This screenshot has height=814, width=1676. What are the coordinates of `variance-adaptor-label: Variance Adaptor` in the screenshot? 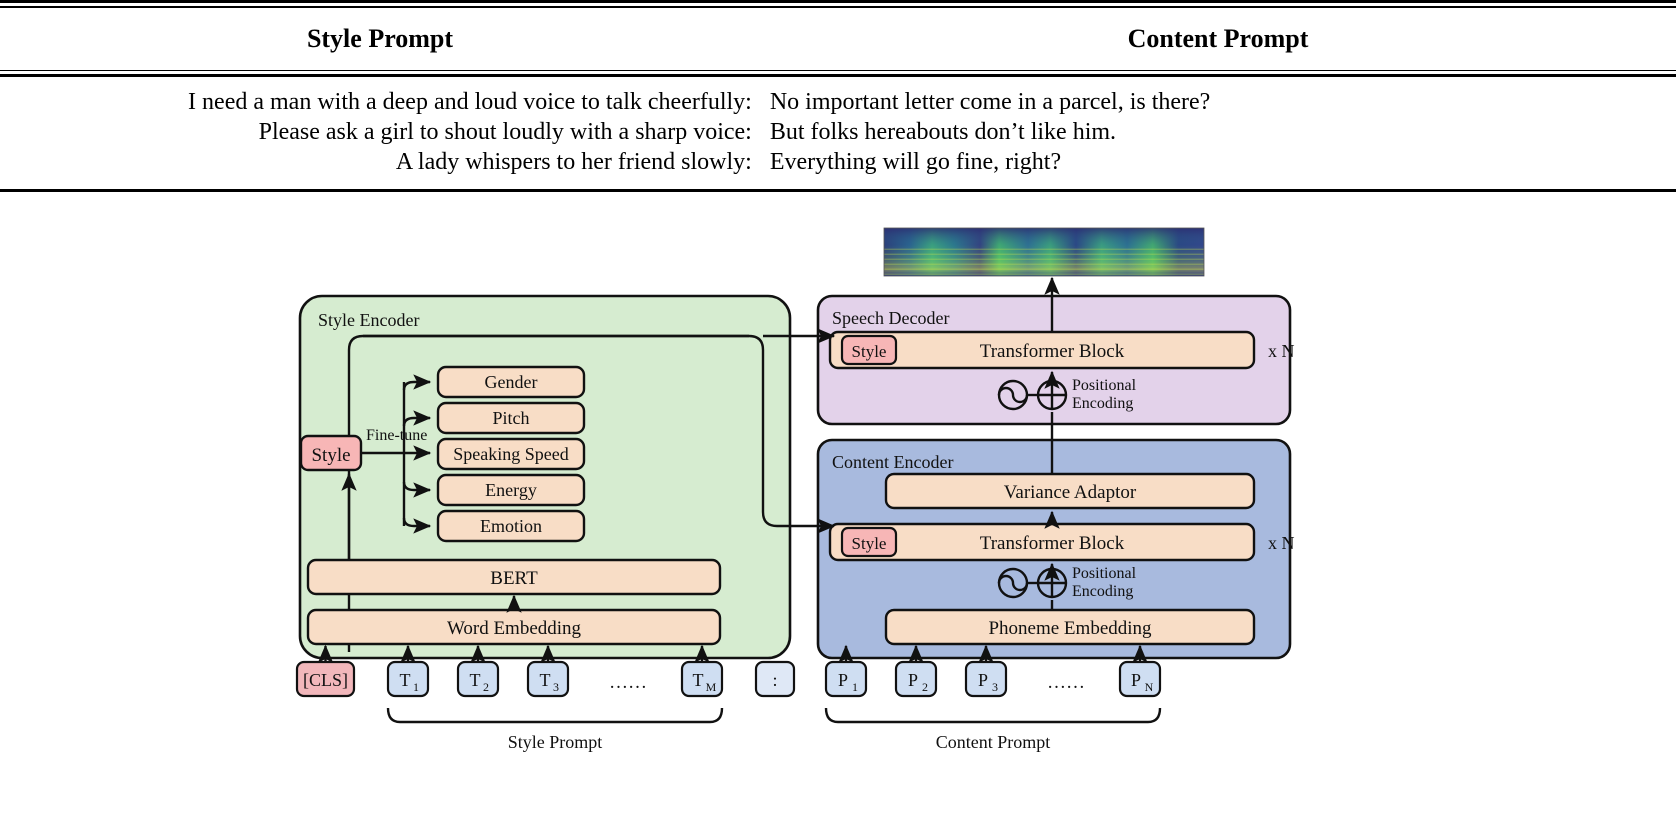 It's located at (1070, 492).